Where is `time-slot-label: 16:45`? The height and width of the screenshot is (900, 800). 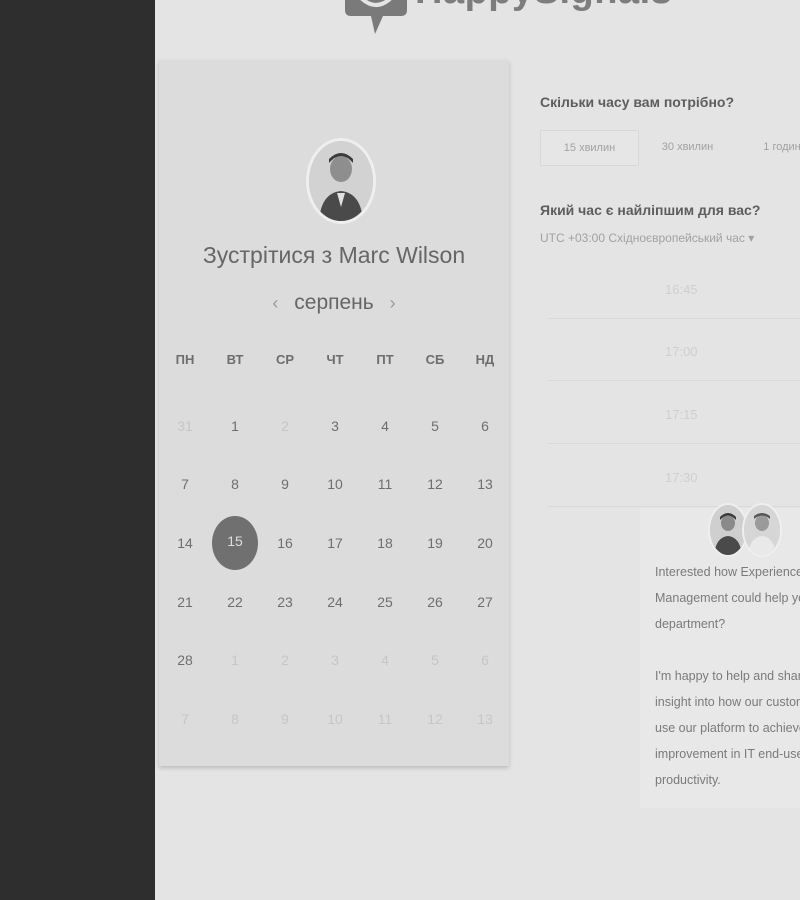 time-slot-label: 16:45 is located at coordinates (681, 289).